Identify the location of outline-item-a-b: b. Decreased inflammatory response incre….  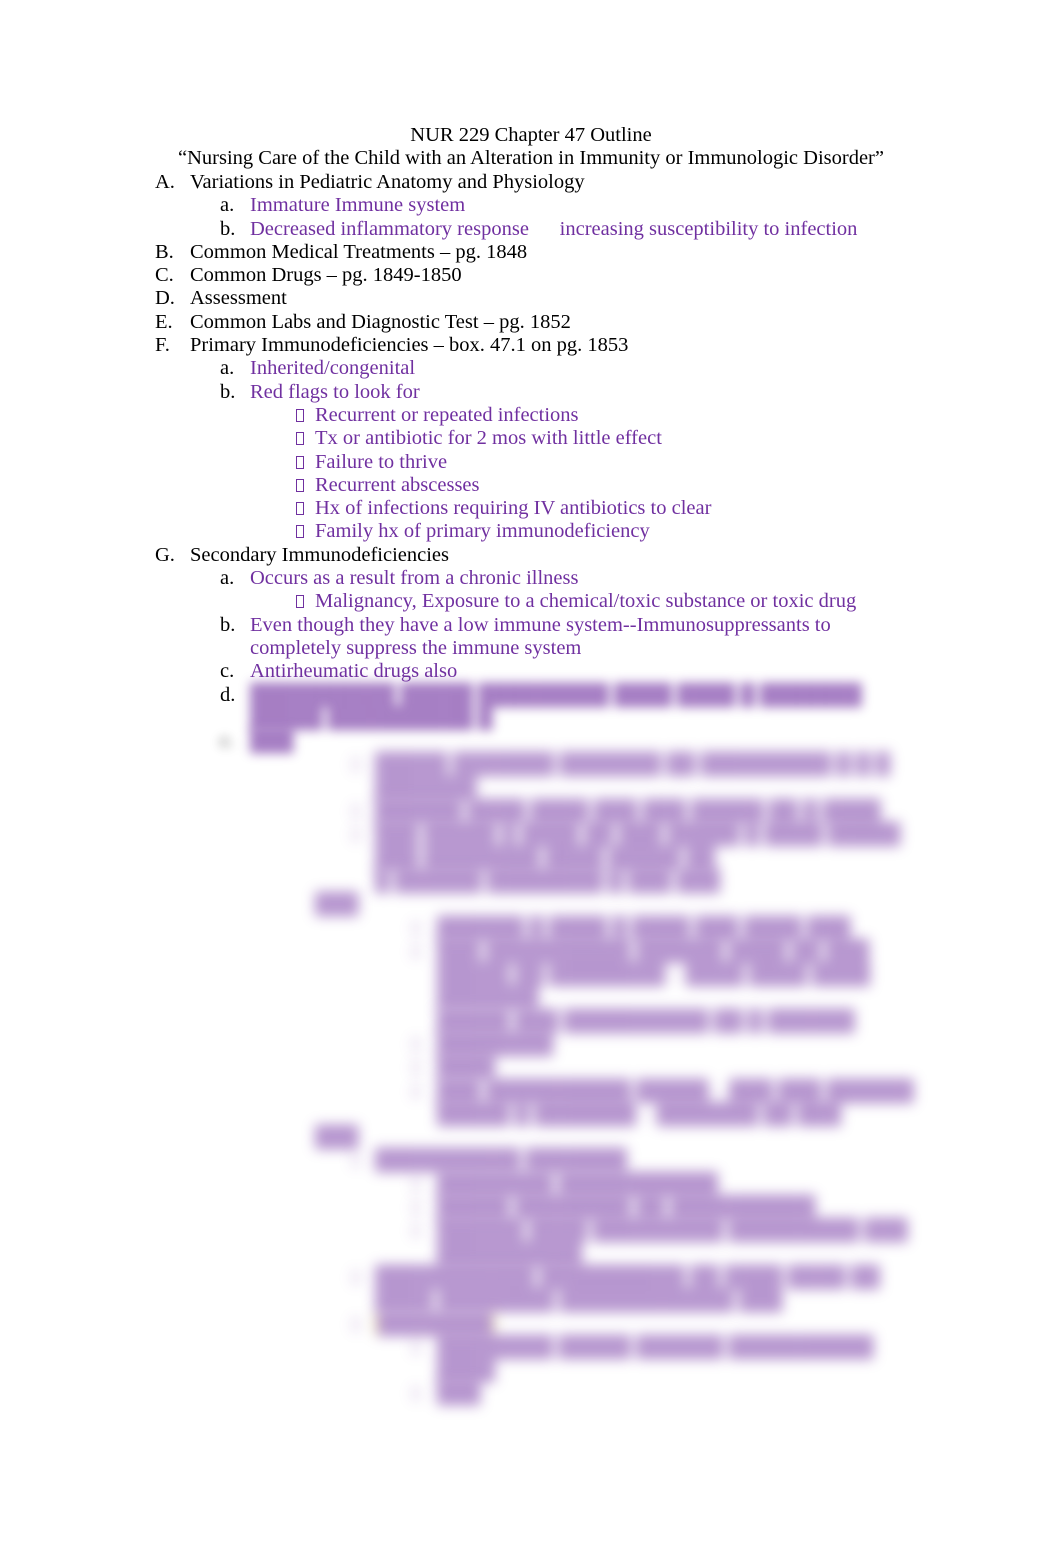
(531, 229).